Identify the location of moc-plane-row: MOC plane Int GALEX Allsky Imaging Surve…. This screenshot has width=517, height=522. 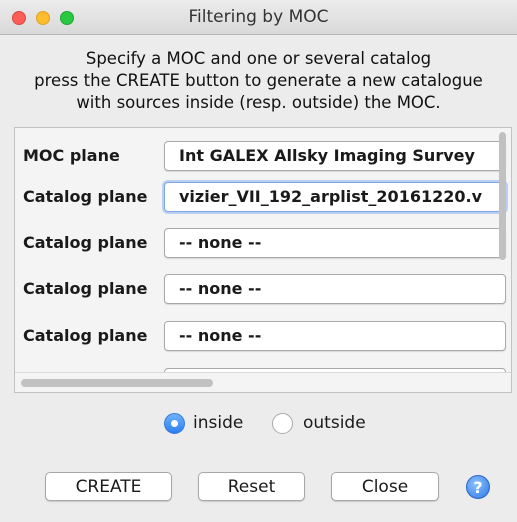
(260, 158).